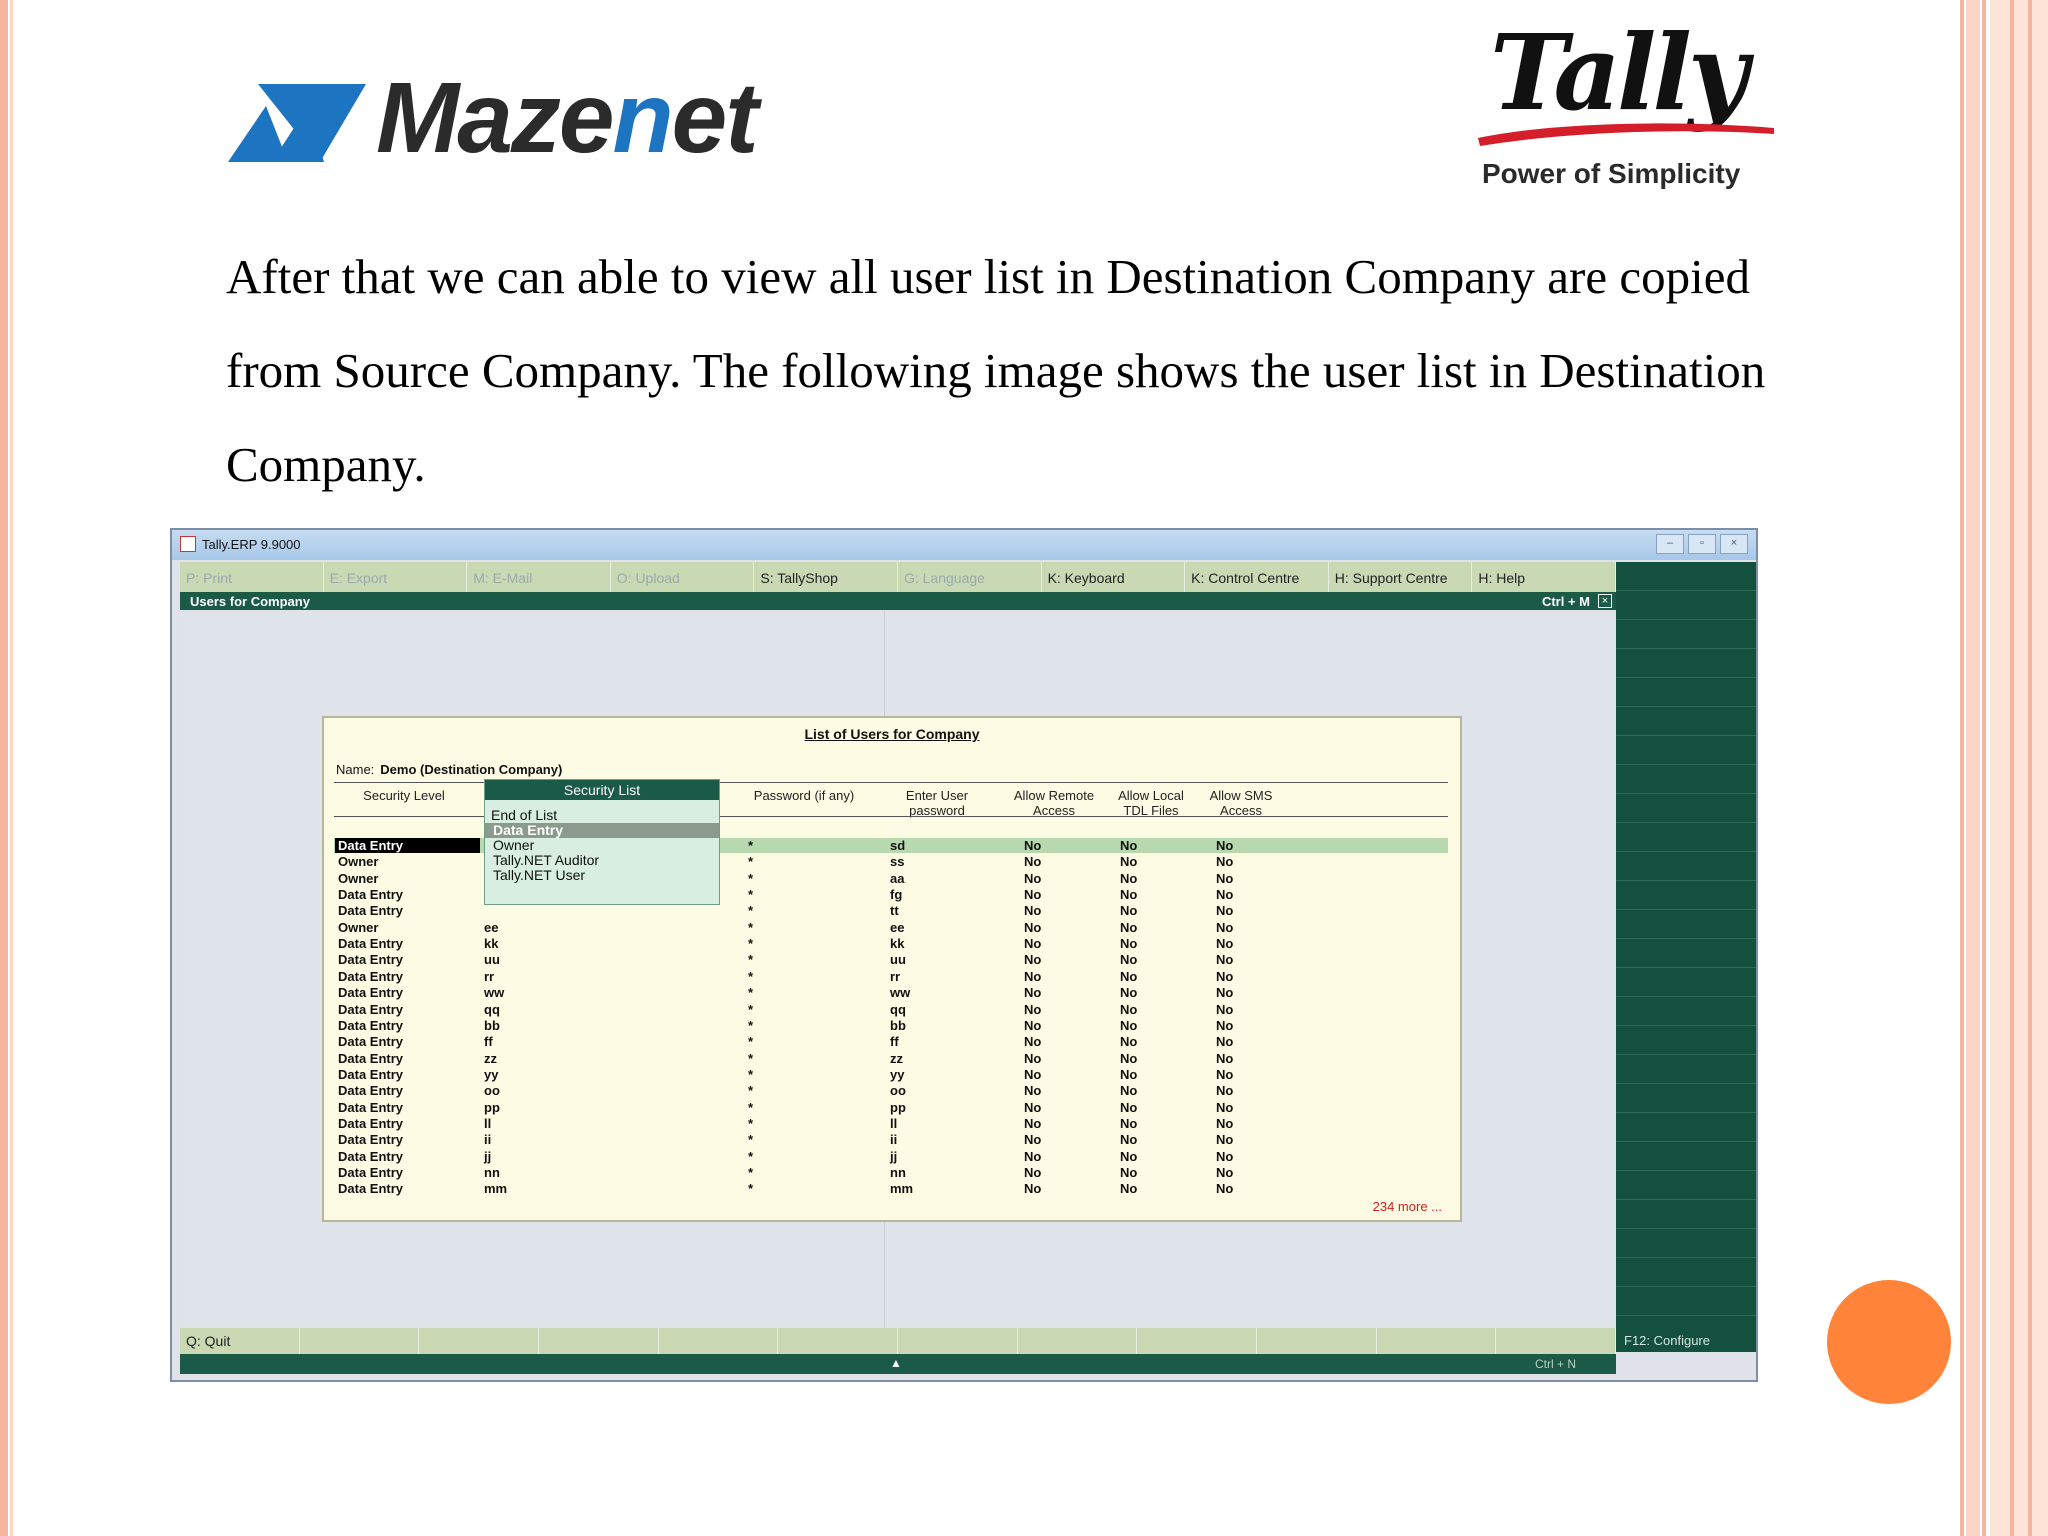 This screenshot has width=2048, height=1536. I want to click on minimize-icon: –, so click(1670, 544).